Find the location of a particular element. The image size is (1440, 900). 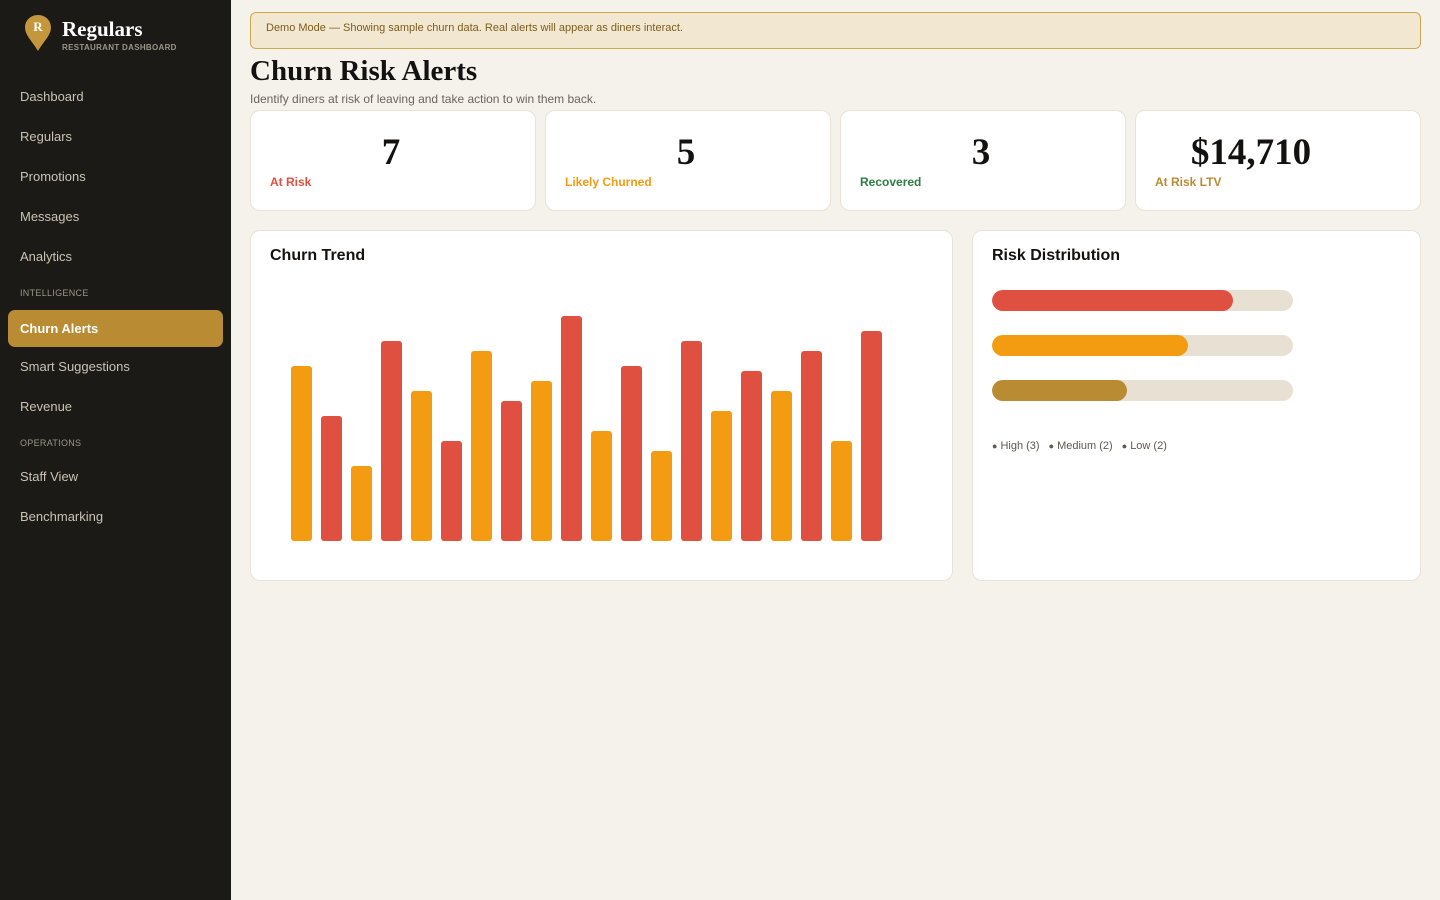

stat-card-at-risk: 7 At Risk is located at coordinates (393, 160).